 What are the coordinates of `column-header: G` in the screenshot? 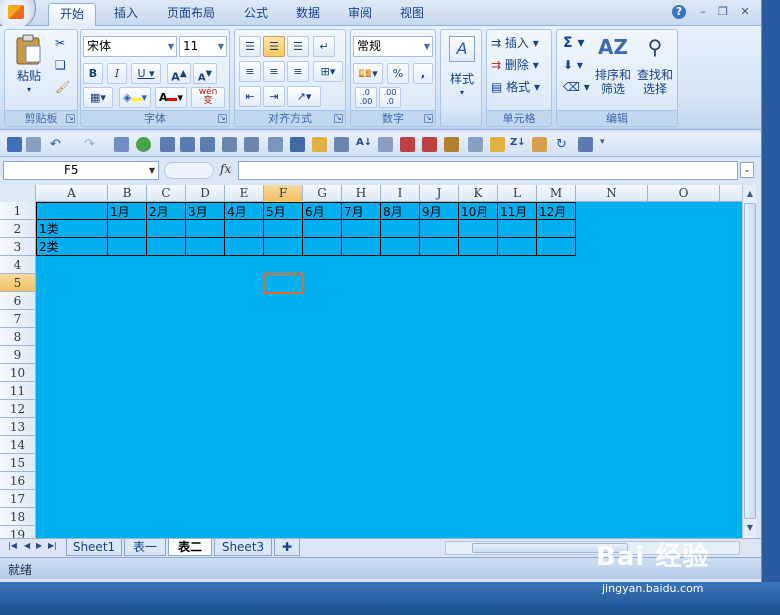 It's located at (322, 193).